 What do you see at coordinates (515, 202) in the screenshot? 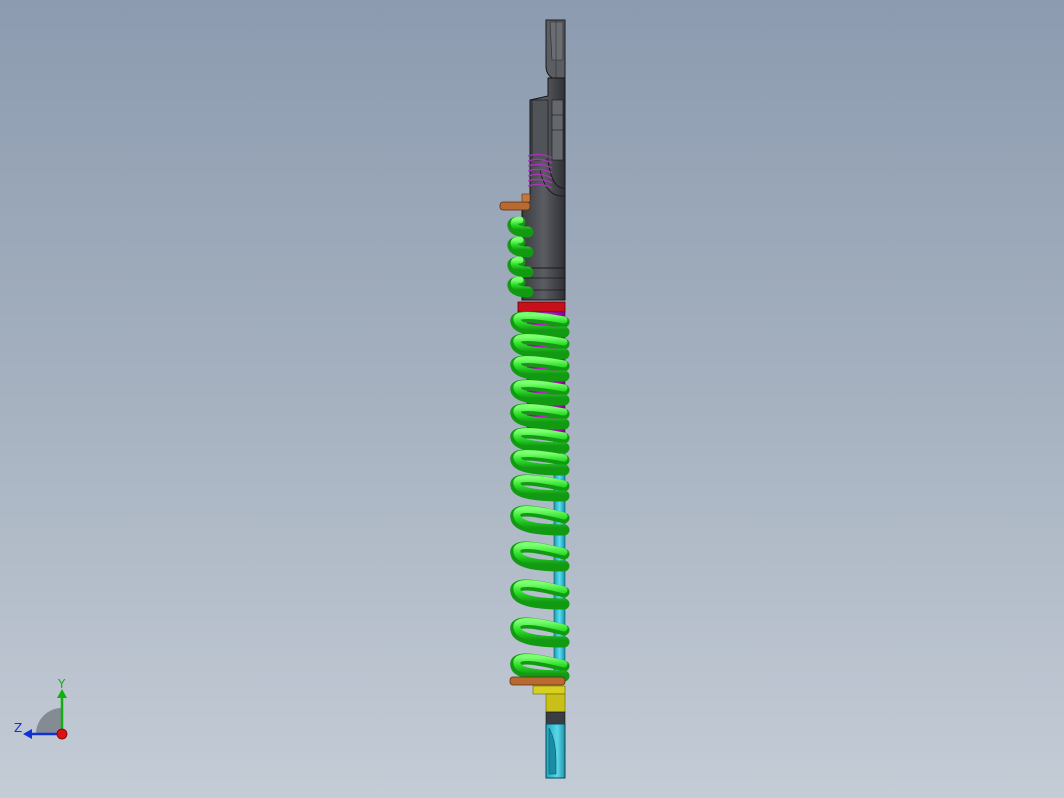
I see `upper-spring-collar` at bounding box center [515, 202].